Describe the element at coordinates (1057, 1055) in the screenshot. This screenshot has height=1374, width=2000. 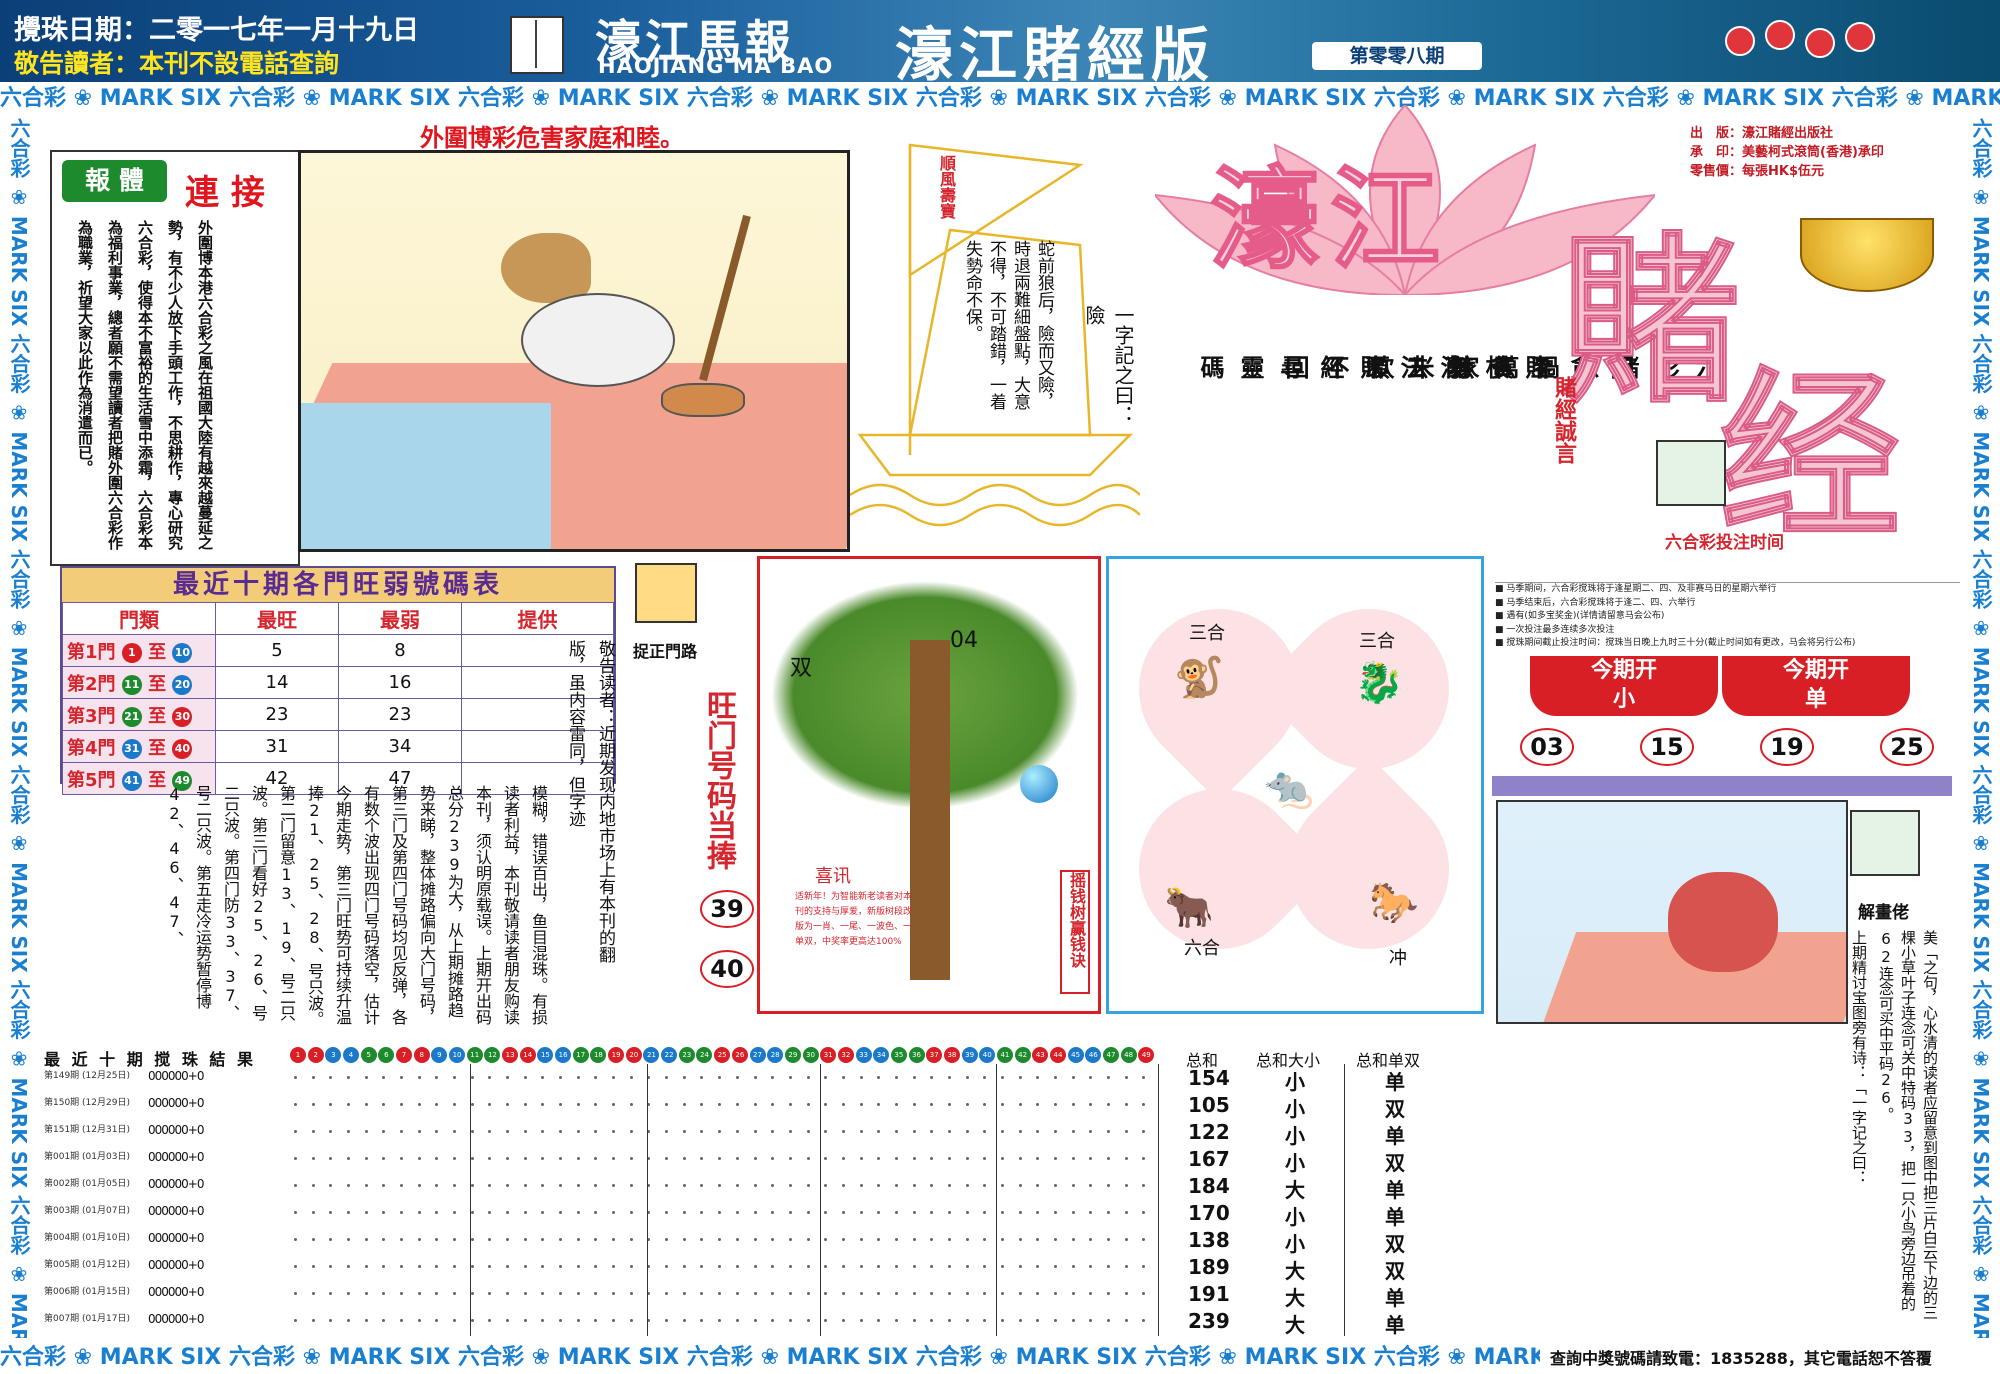
I see `number-ball: 44` at that location.